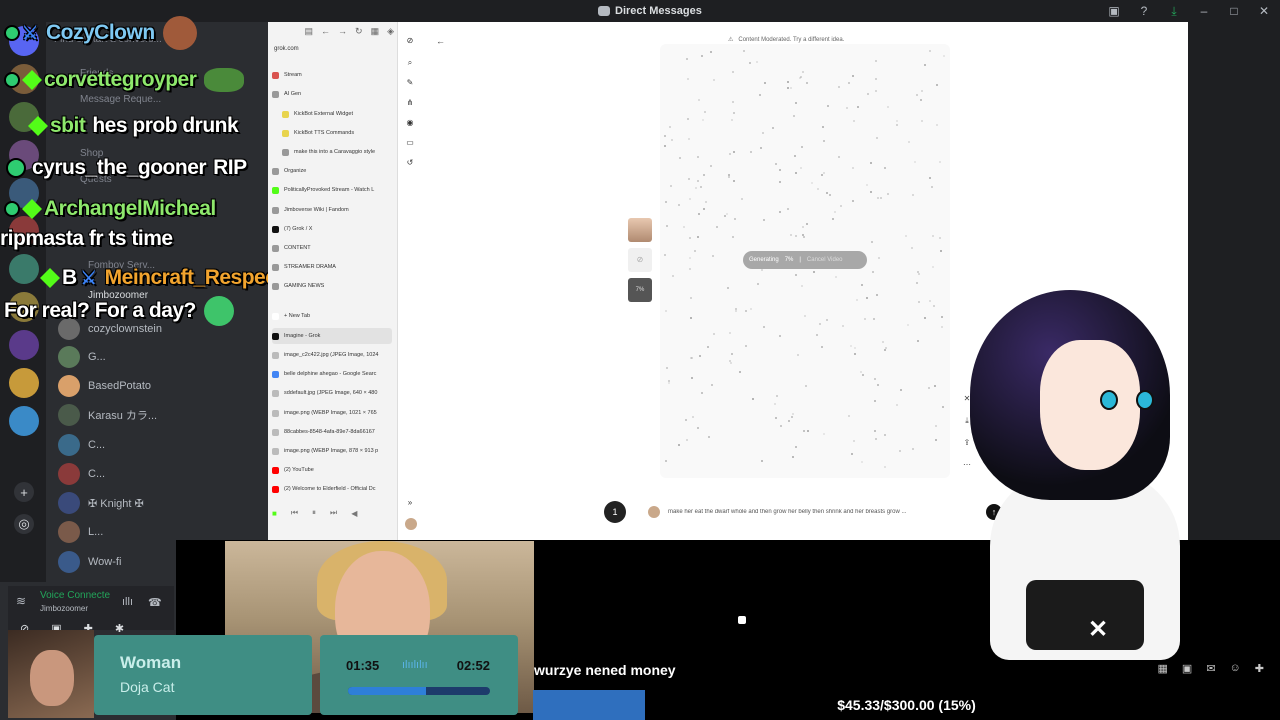 The height and width of the screenshot is (720, 1280). Describe the element at coordinates (825, 260) in the screenshot. I see `cancel-video-button: Cancel Video` at that location.